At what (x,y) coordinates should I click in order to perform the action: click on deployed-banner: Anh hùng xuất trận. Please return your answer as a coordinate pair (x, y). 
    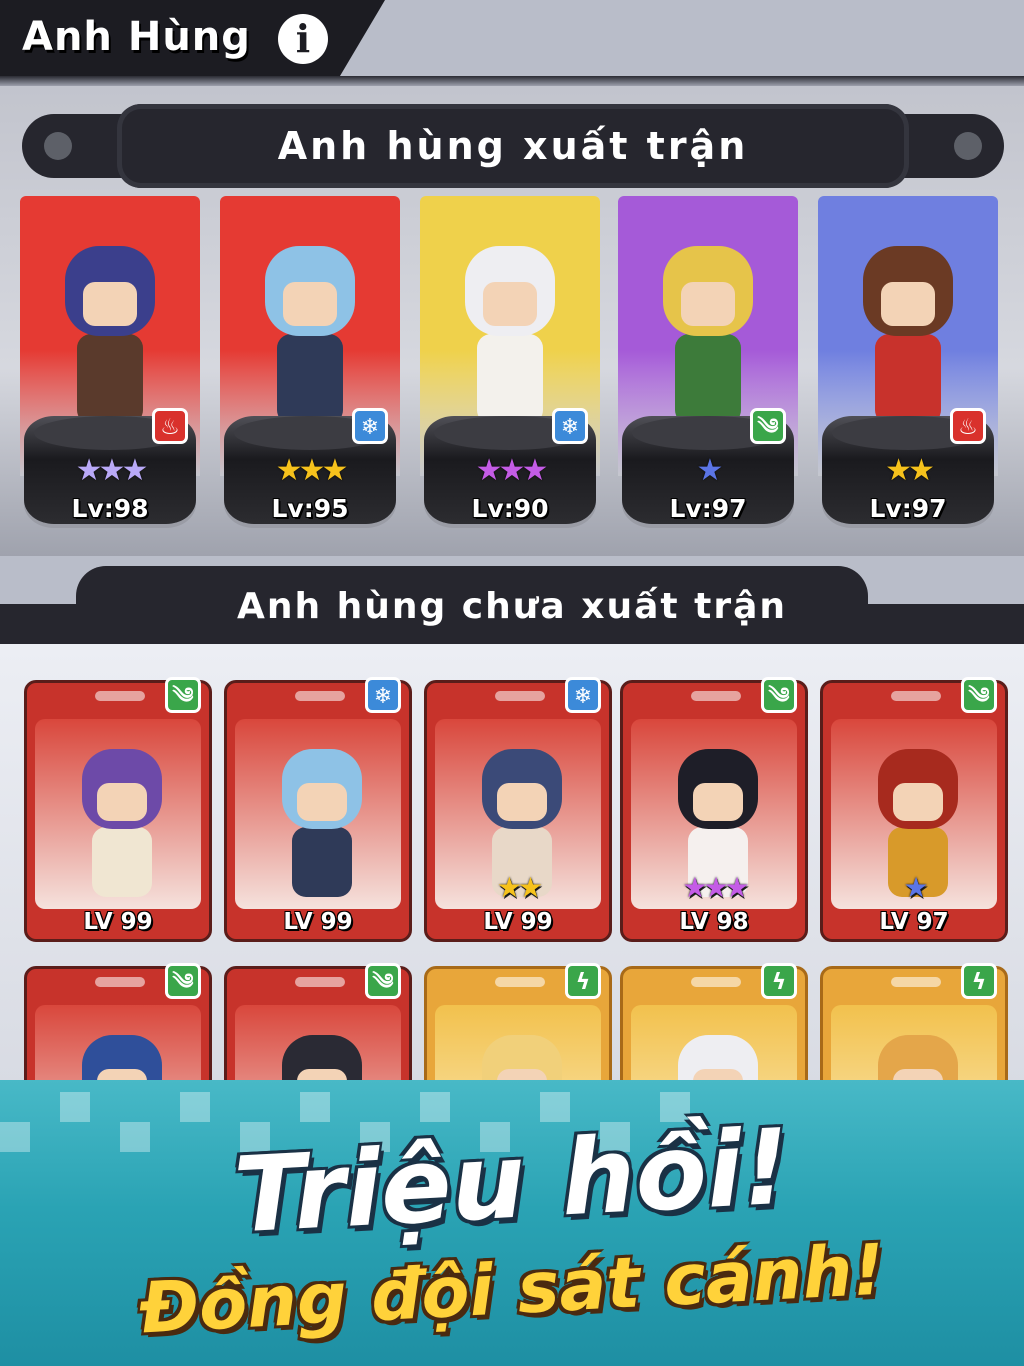
    Looking at the image, I should click on (513, 146).